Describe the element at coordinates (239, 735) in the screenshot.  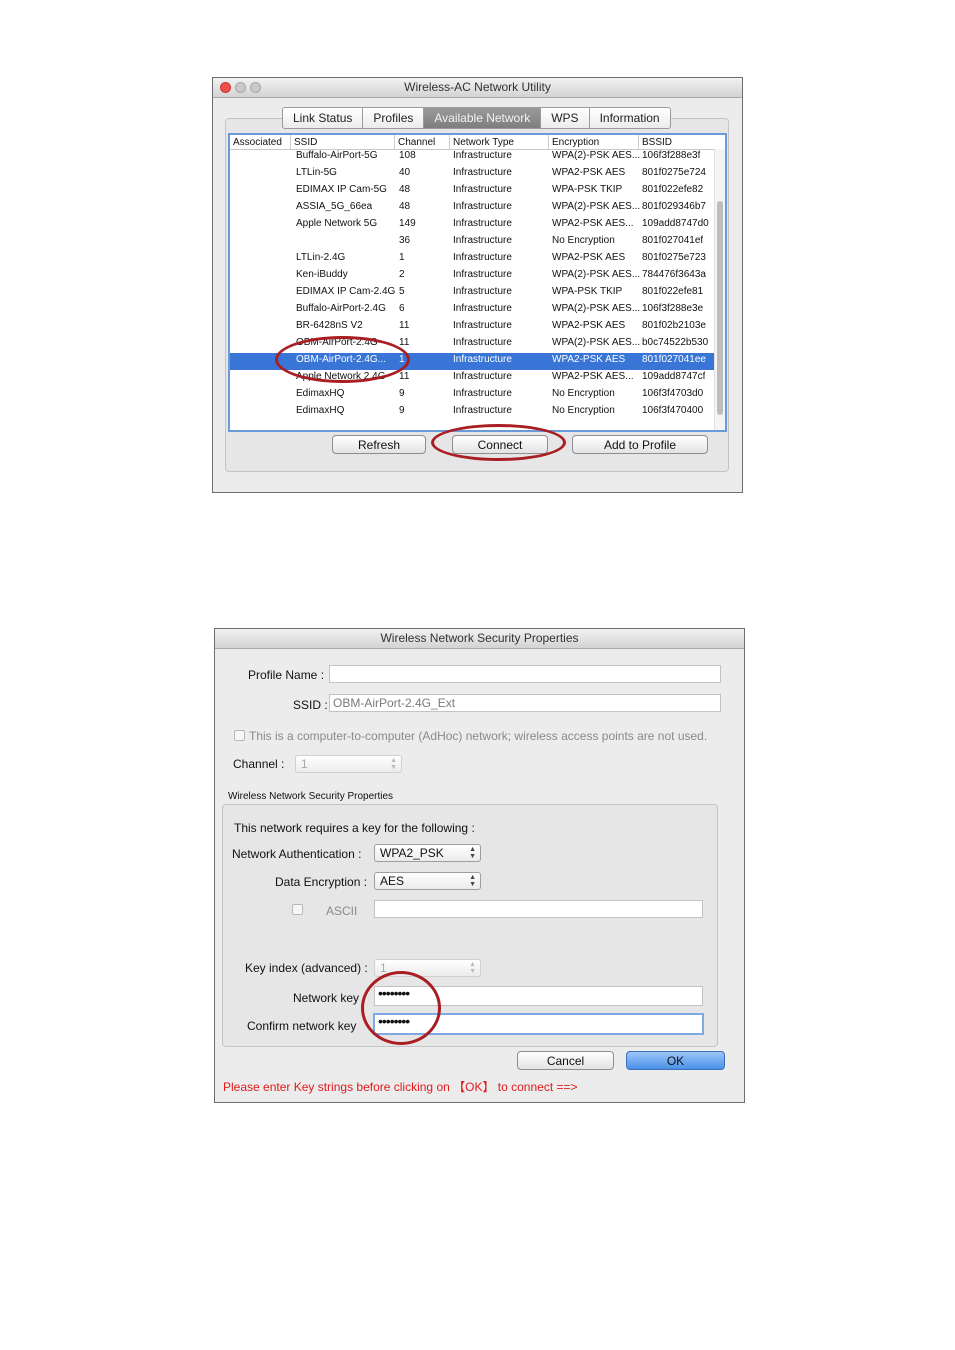
I see `adhoc-checkbox` at that location.